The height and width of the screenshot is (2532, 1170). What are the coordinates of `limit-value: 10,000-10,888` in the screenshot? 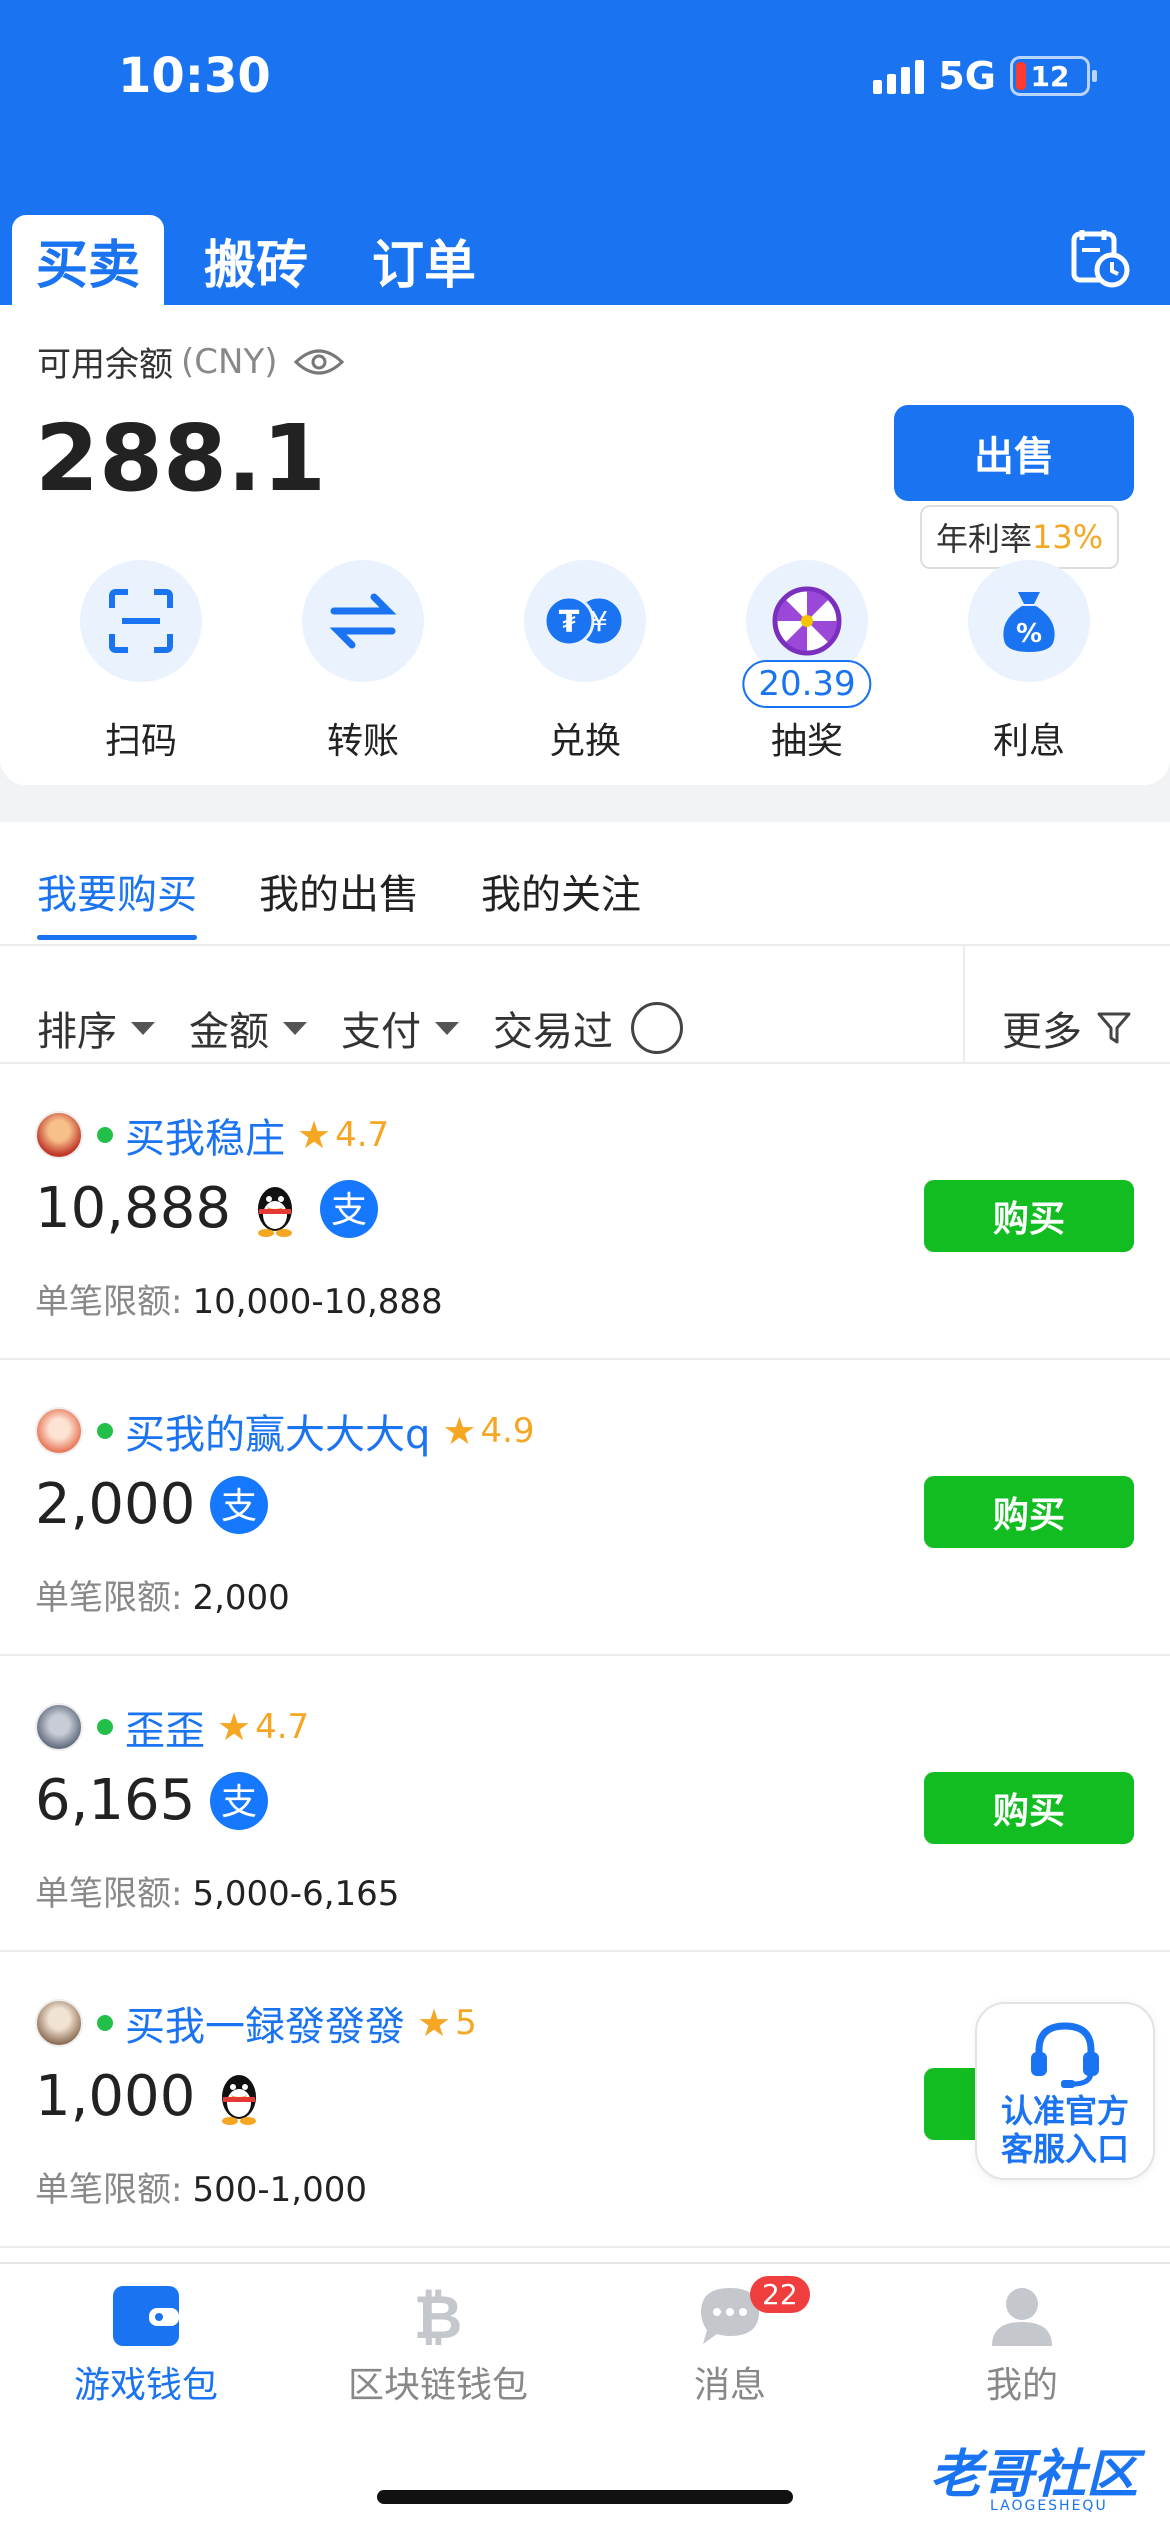 It's located at (317, 1302).